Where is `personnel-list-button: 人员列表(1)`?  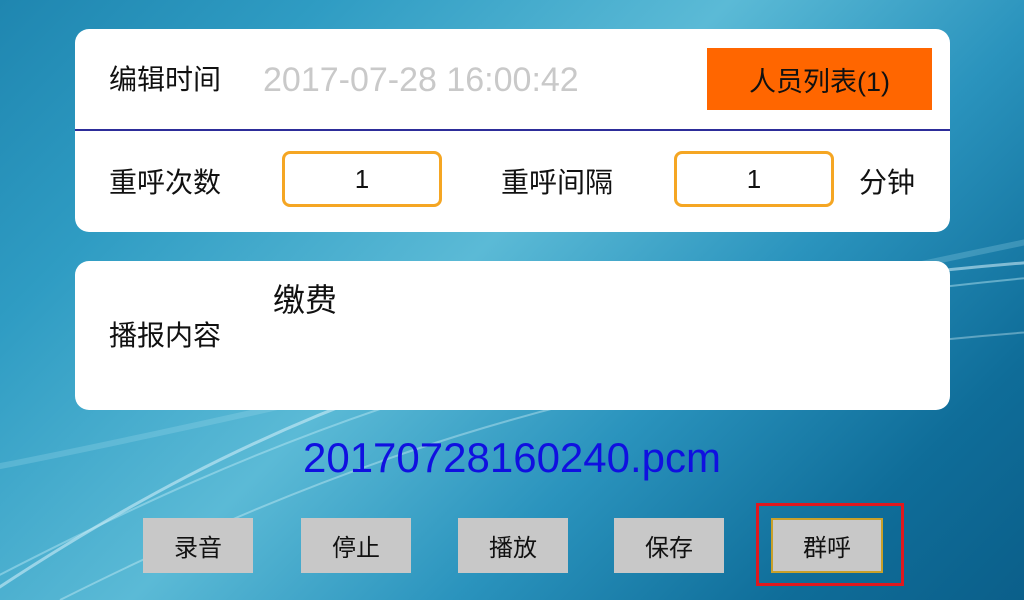
personnel-list-button: 人员列表(1) is located at coordinates (819, 79).